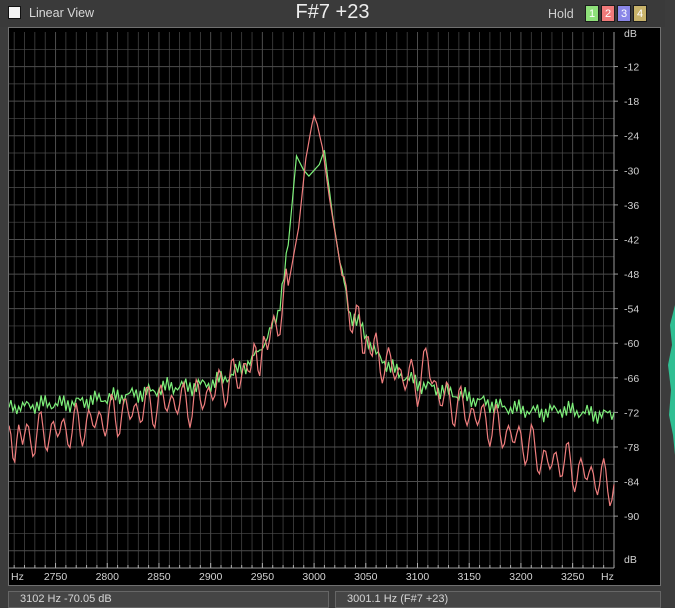 The height and width of the screenshot is (608, 675). Describe the element at coordinates (521, 577) in the screenshot. I see `x-tick-label: 3200` at that location.